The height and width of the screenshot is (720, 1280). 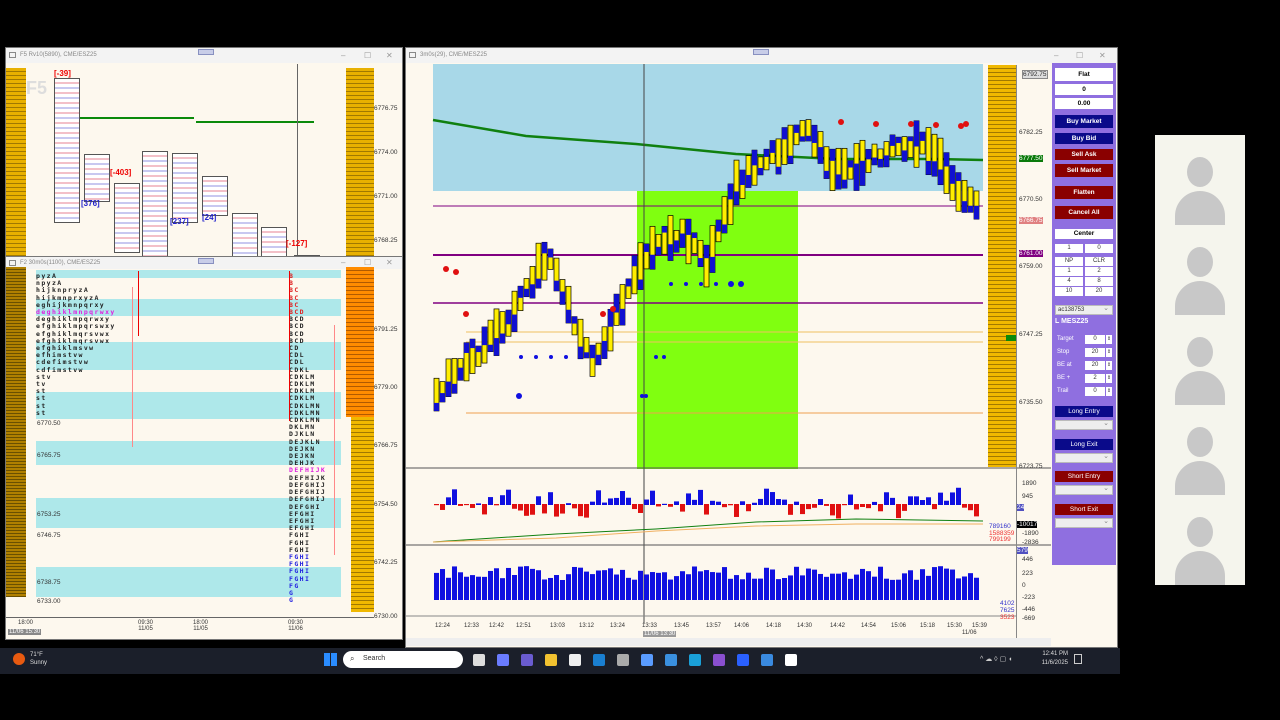 I want to click on position-qty: 0, so click(x=1084, y=89).